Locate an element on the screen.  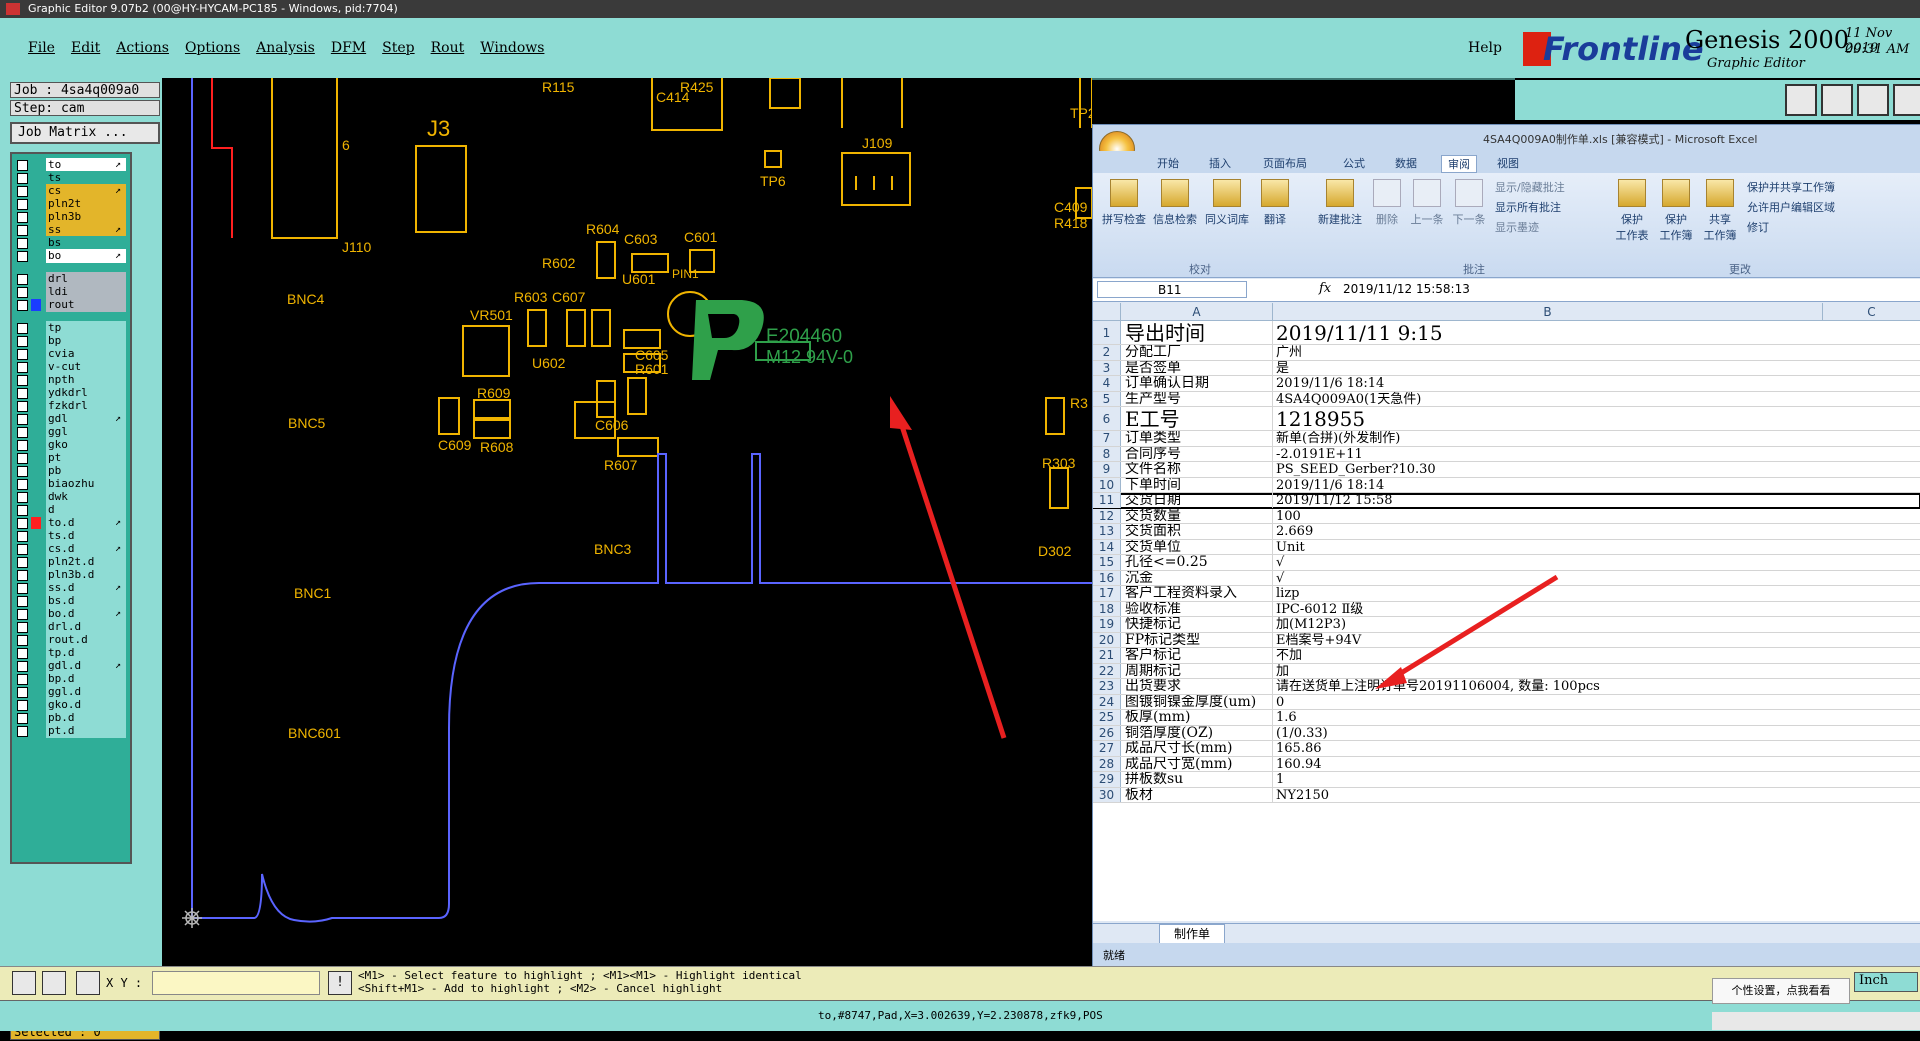
layer-row: pln3b is located at coordinates (73, 217).